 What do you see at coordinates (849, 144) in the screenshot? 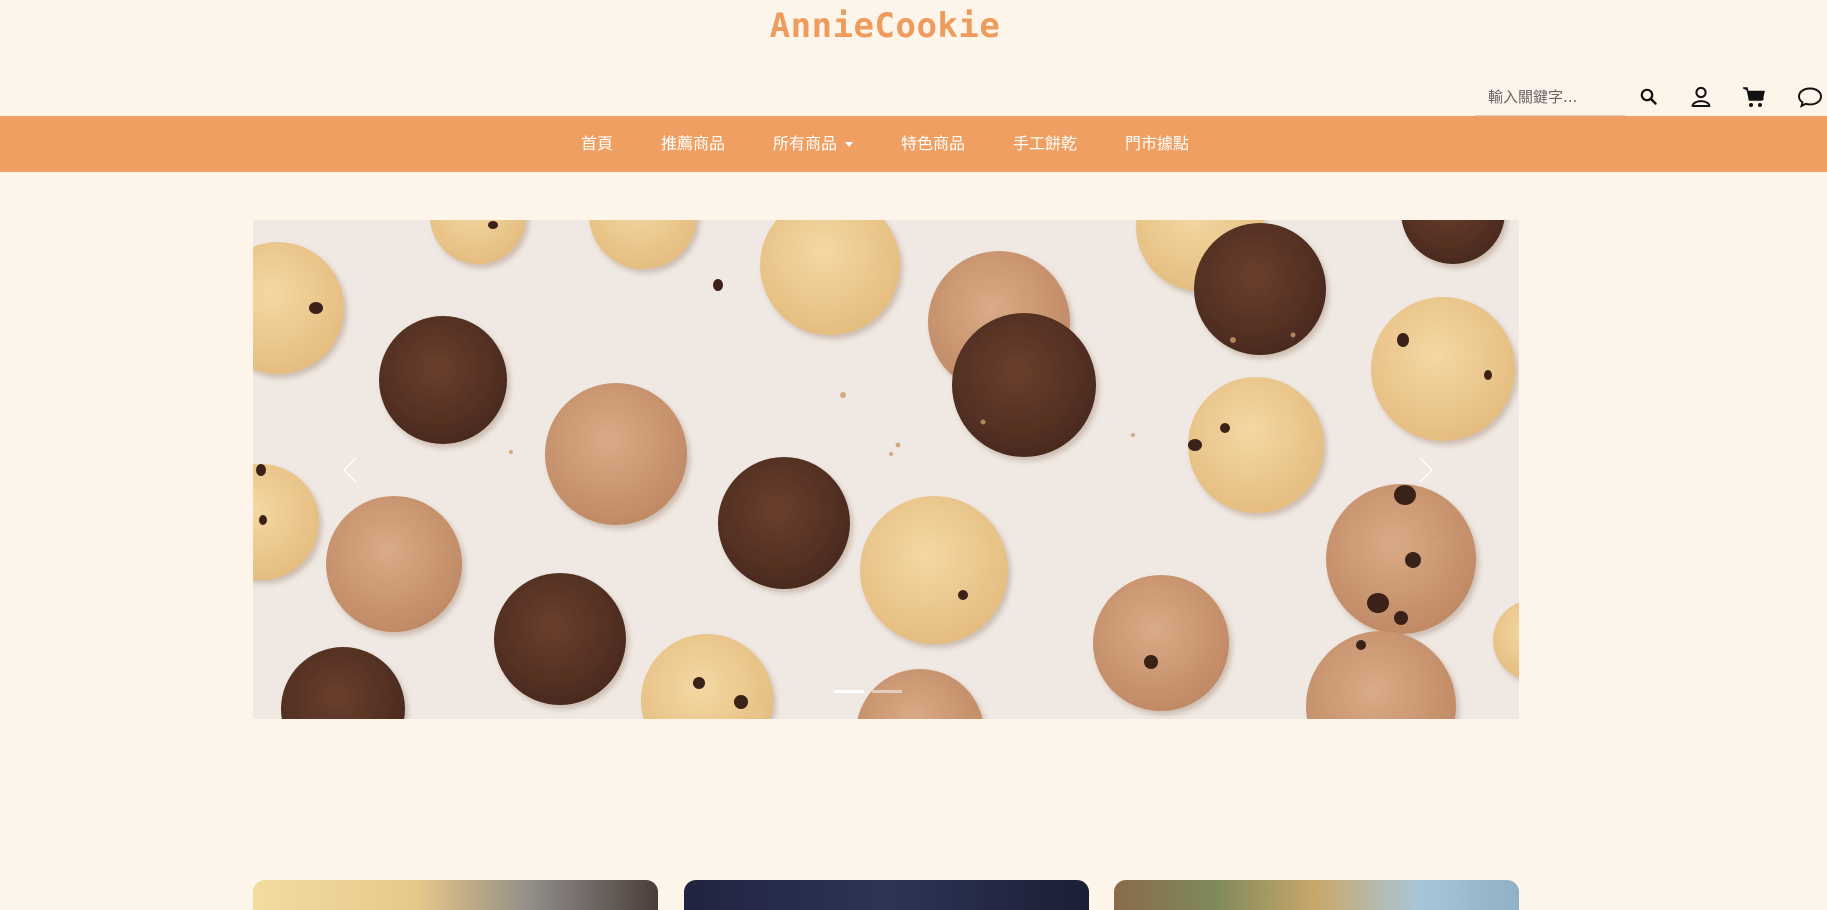
I see `chevron-down-icon` at bounding box center [849, 144].